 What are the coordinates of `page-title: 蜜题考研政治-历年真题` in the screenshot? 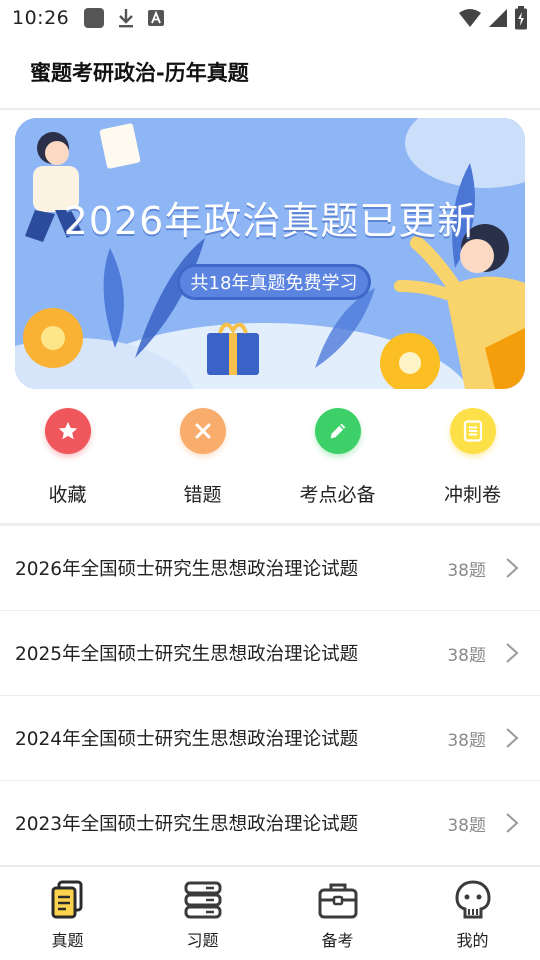 It's located at (139, 73).